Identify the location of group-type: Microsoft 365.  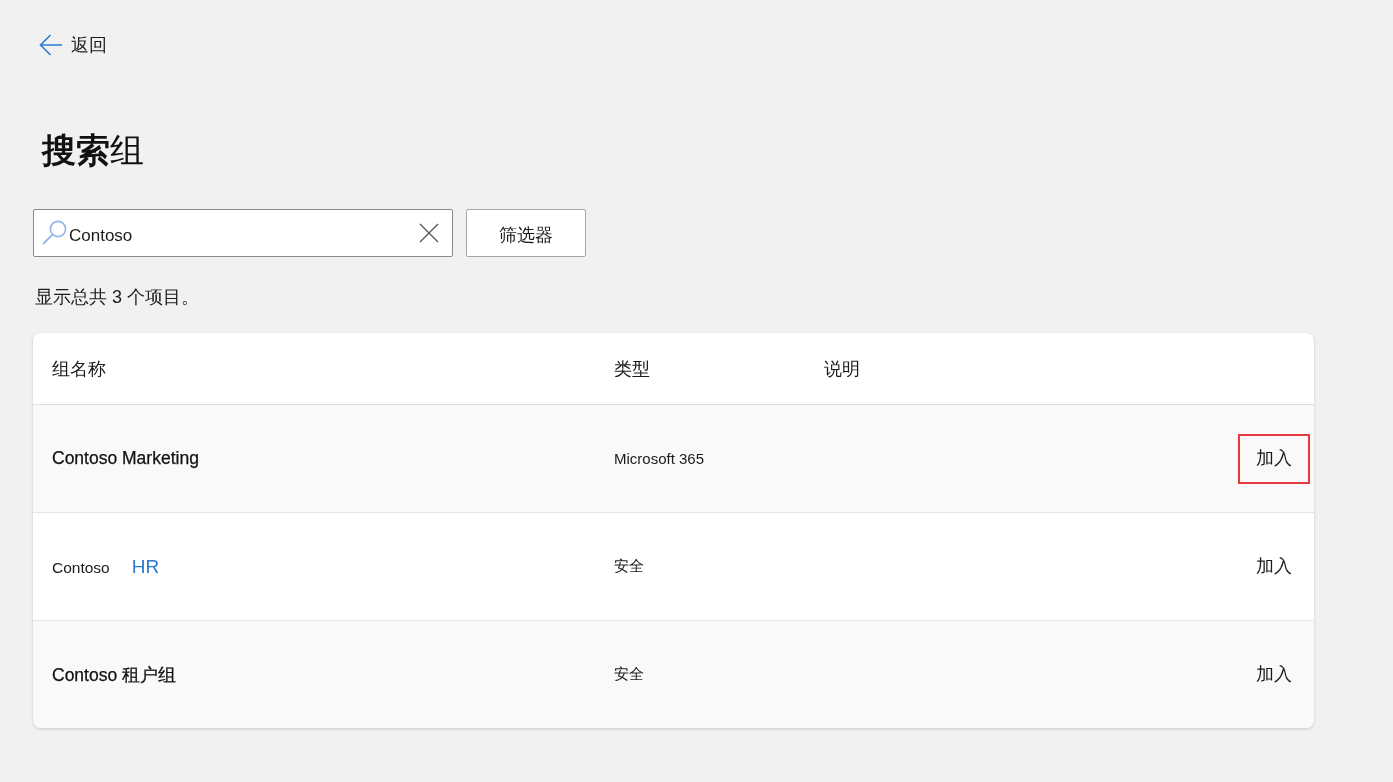
(659, 458).